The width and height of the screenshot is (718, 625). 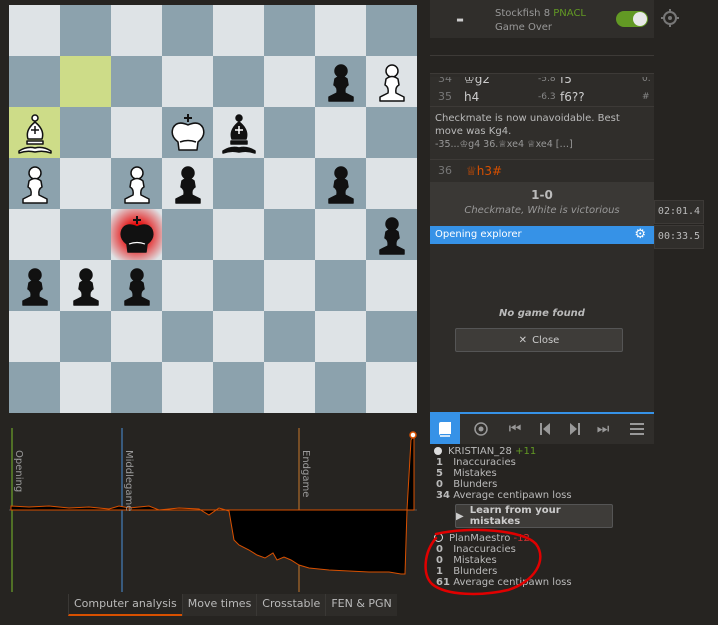 I want to click on opening-explorer-title: Opening explorer, so click(x=478, y=234).